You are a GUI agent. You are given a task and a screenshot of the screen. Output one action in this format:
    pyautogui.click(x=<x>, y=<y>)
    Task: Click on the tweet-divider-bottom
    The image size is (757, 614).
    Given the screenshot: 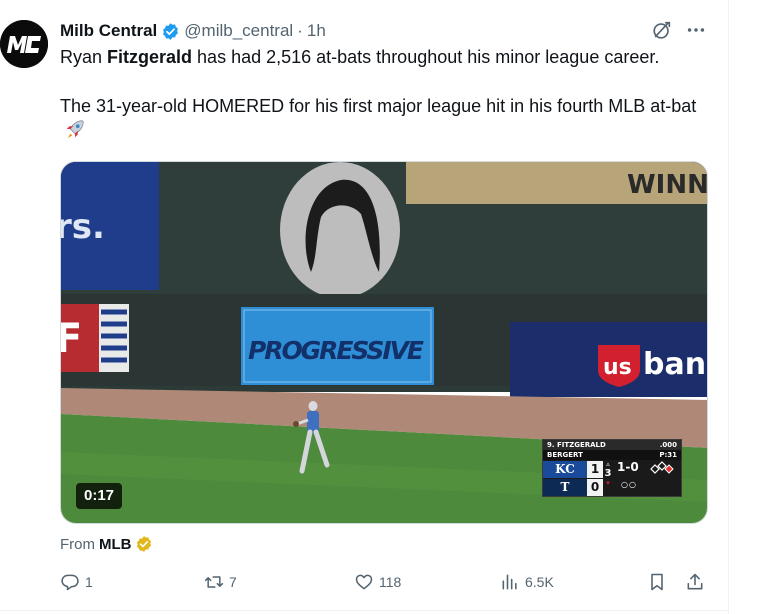 What is the action you would take?
    pyautogui.click(x=364, y=610)
    